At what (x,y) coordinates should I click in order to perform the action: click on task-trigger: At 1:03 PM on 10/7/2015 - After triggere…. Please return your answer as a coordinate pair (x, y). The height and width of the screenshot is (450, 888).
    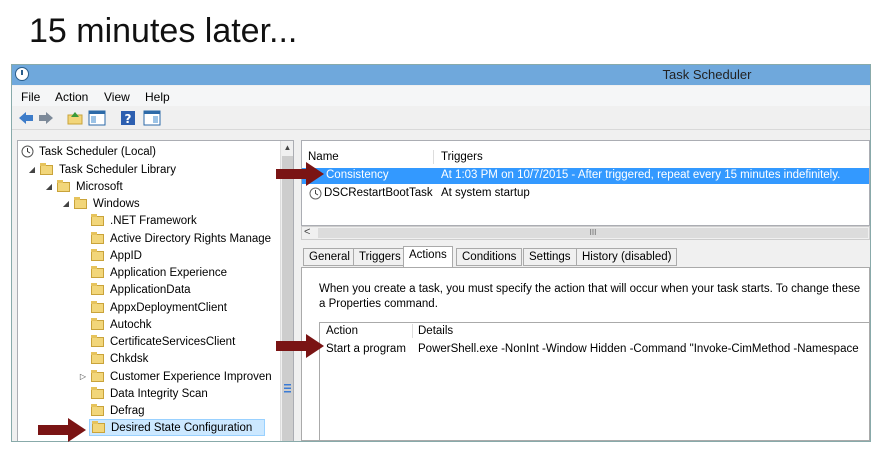
    Looking at the image, I should click on (641, 175).